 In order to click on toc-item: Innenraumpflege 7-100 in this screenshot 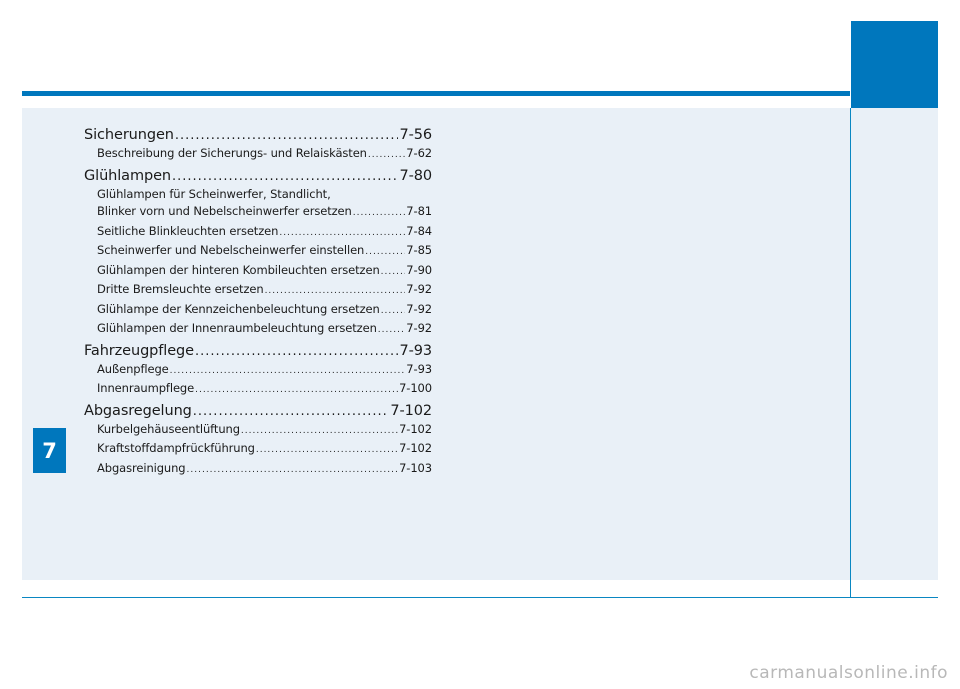, I will do `click(258, 390)`.